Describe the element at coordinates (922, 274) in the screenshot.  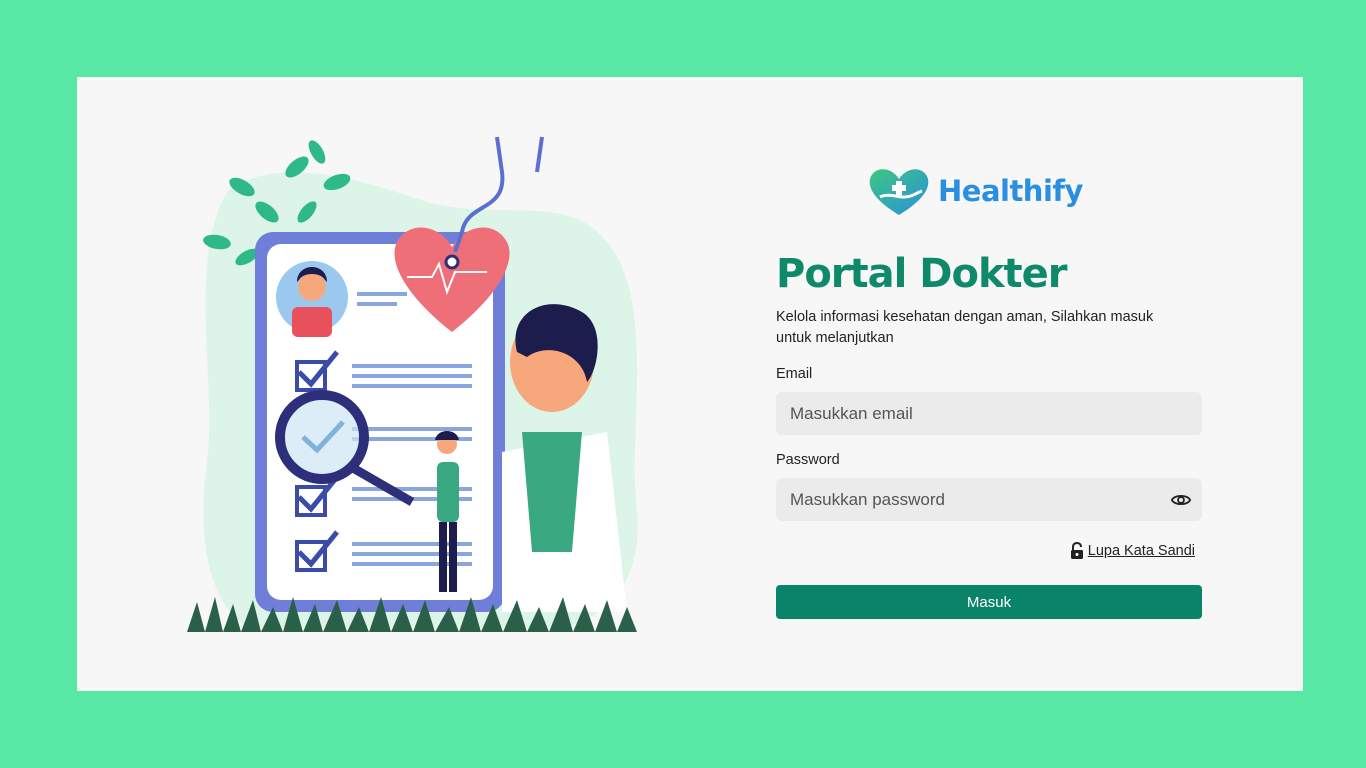
I see `page-title: Portal Dokter` at that location.